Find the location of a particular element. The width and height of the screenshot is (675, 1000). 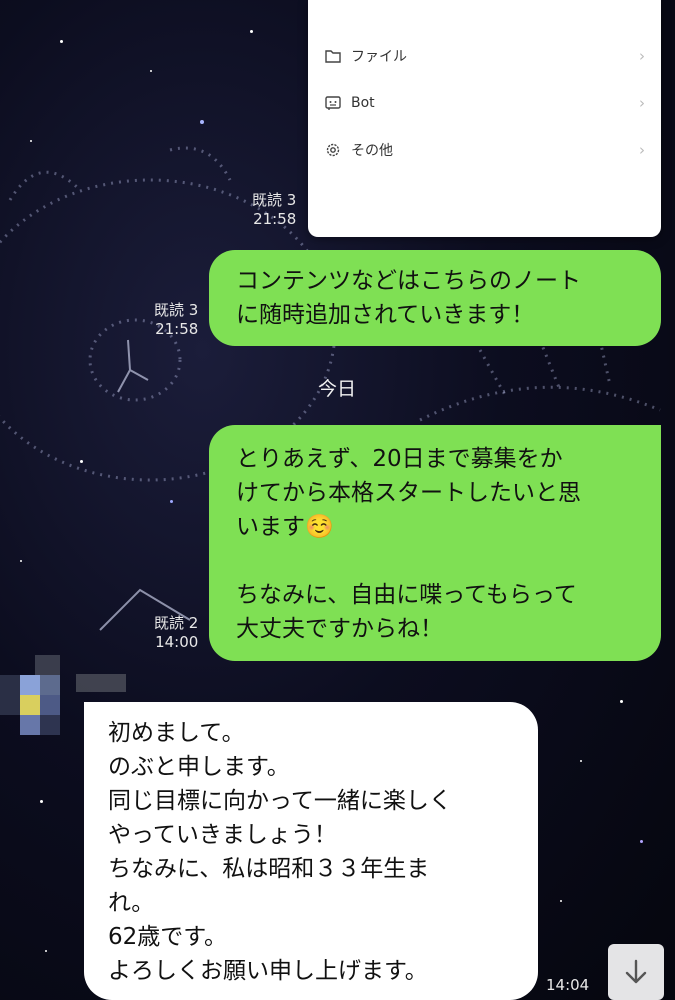

read-receipt: 既読 2 14:00 is located at coordinates (176, 633).